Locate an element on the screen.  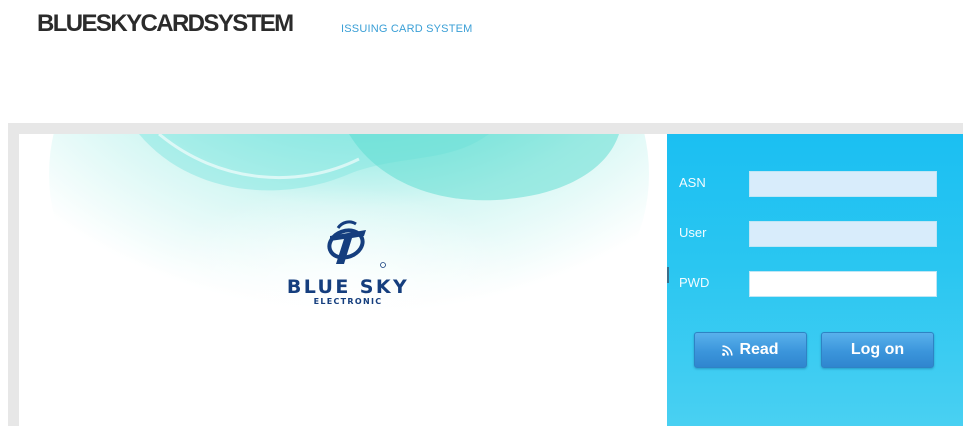
pwd-input is located at coordinates (843, 284).